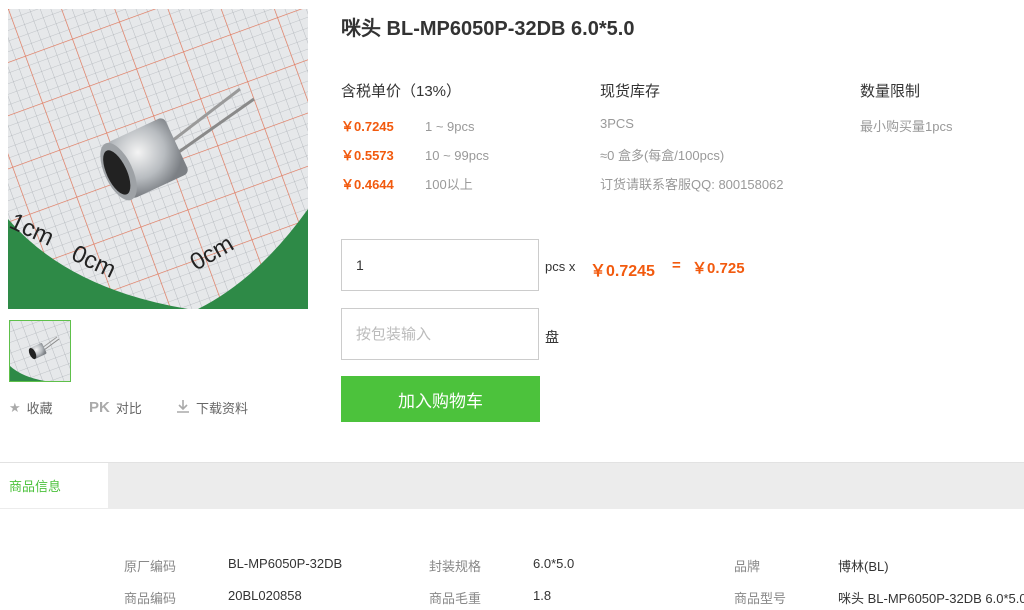 The height and width of the screenshot is (610, 1024). What do you see at coordinates (39, 408) in the screenshot?
I see `favorite-label: 收藏` at bounding box center [39, 408].